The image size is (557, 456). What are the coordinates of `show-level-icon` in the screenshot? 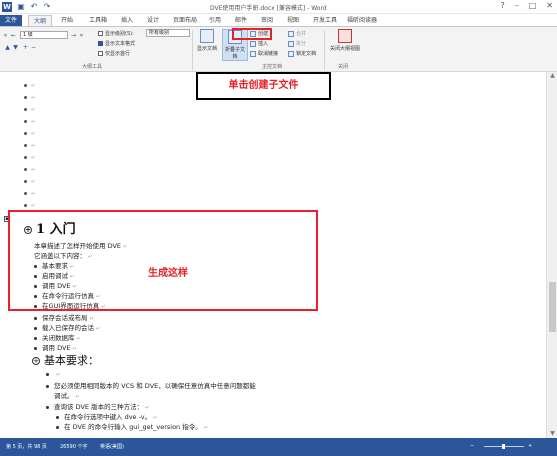 It's located at (100, 33).